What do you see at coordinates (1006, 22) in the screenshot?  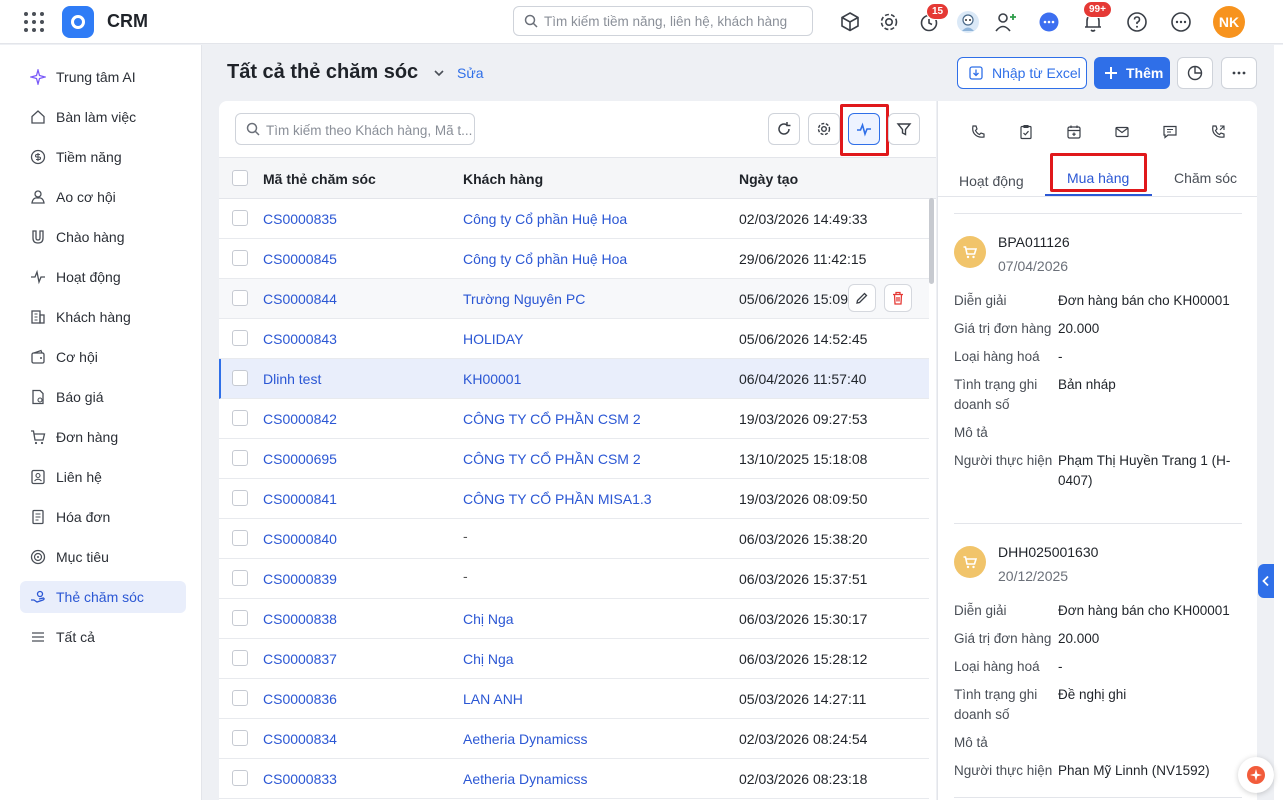 I see `add-user-icon` at bounding box center [1006, 22].